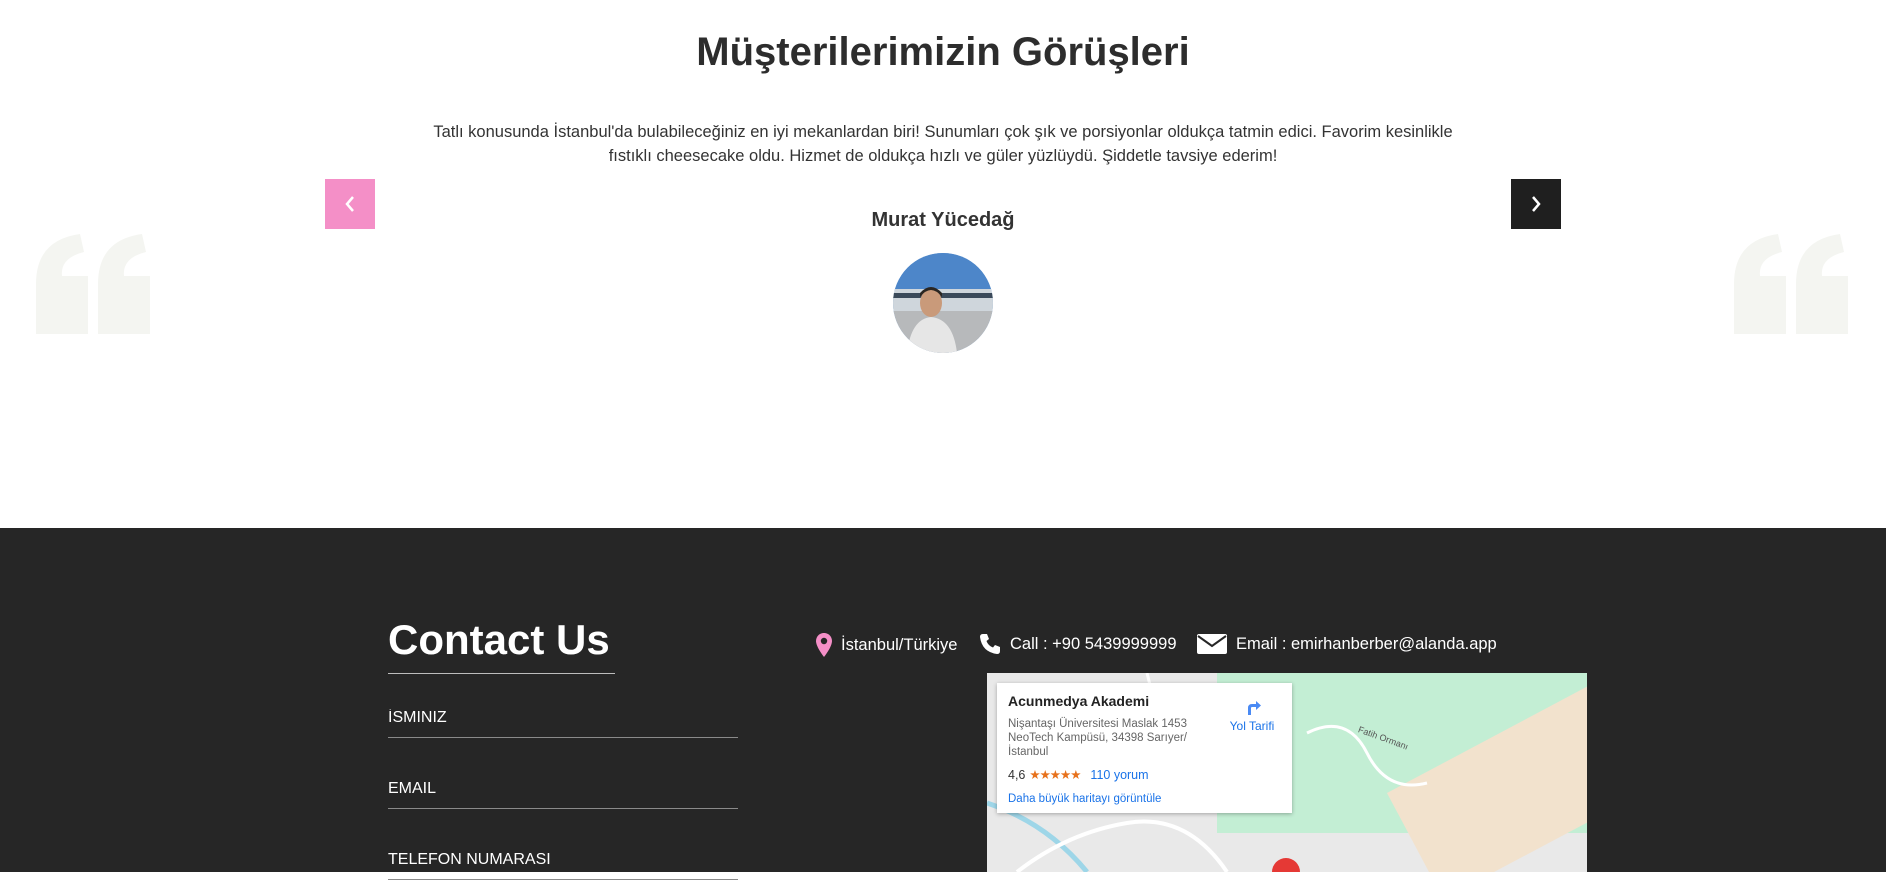 The image size is (1886, 880). What do you see at coordinates (501, 673) in the screenshot?
I see `title-divider` at bounding box center [501, 673].